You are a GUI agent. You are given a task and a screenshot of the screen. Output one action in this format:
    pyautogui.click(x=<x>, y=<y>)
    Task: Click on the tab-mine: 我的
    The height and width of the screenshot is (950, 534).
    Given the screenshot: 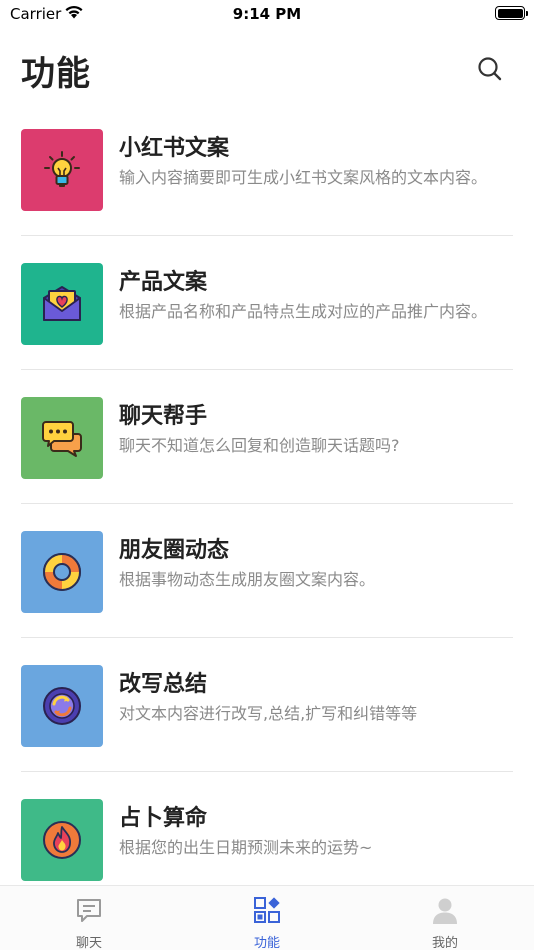 What is the action you would take?
    pyautogui.click(x=445, y=918)
    